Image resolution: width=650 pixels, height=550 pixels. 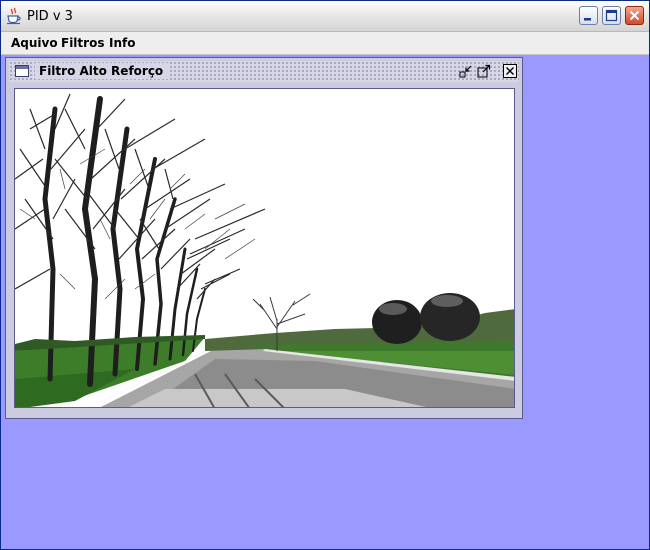 I want to click on maximize-button, so click(x=611, y=15).